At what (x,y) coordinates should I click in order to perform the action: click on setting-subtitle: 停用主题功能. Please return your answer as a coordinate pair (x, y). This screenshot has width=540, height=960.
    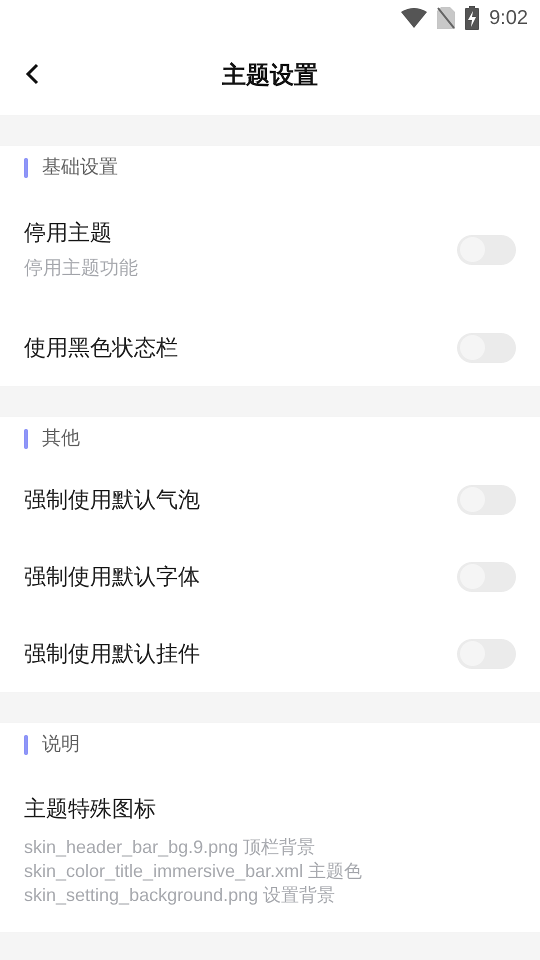
    Looking at the image, I should click on (81, 268).